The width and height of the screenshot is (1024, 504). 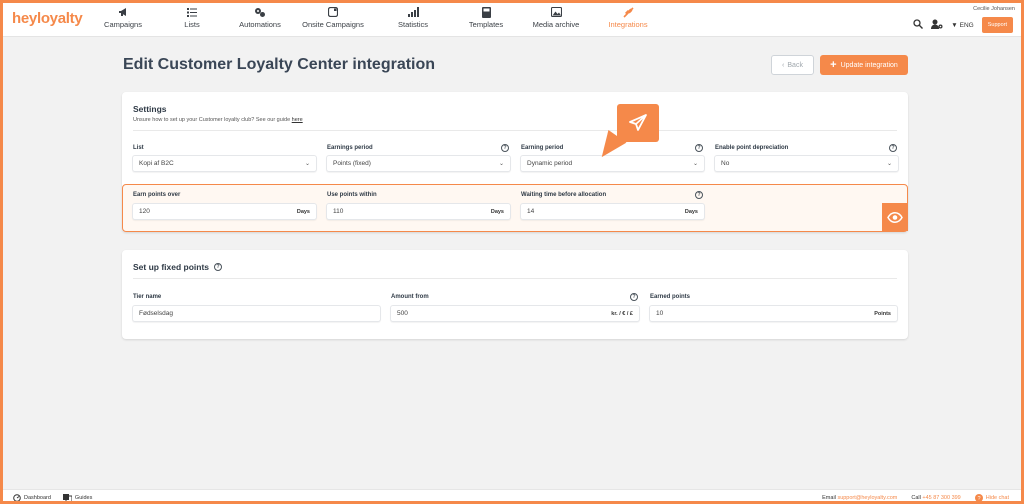 What do you see at coordinates (638, 123) in the screenshot?
I see `callout-pointer` at bounding box center [638, 123].